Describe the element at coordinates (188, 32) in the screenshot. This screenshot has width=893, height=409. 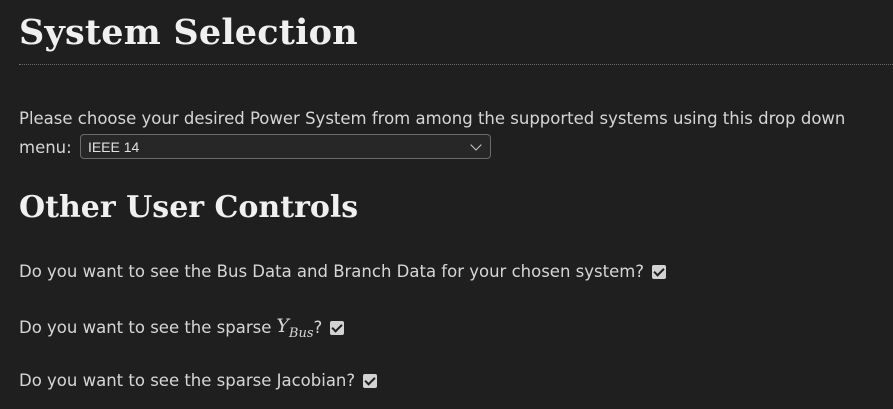
I see `system-selection-heading: System Selection` at that location.